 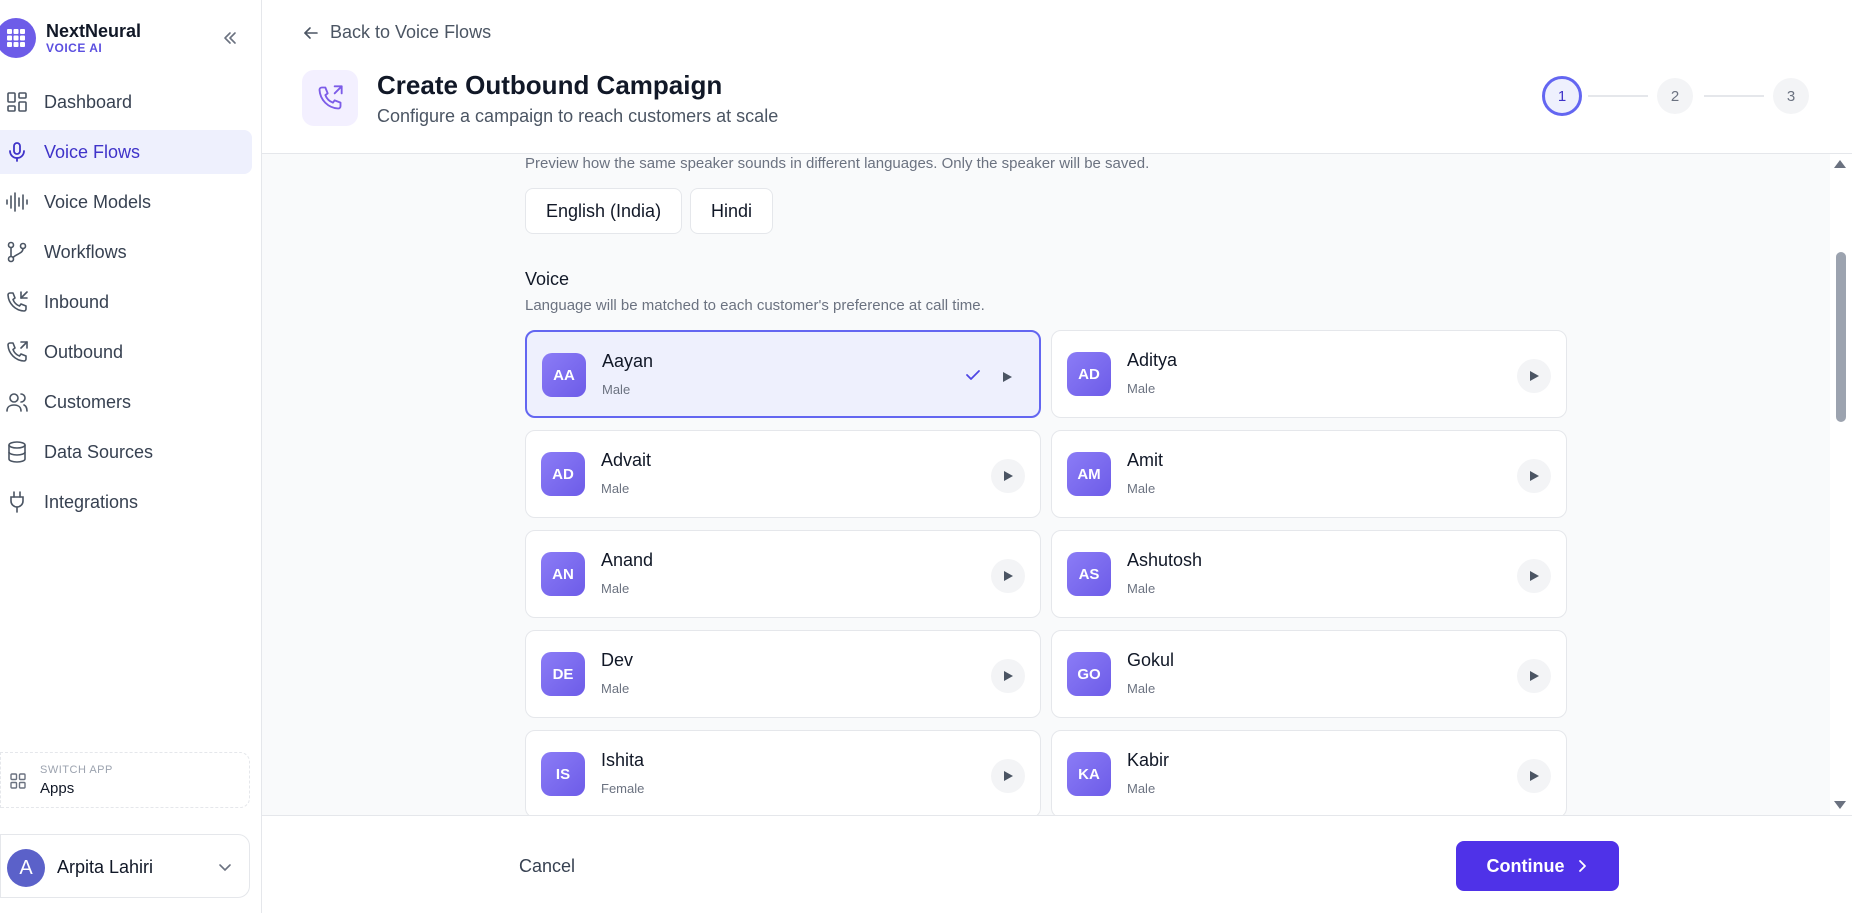 What do you see at coordinates (1057, 864) in the screenshot?
I see `page-footer: Cancel Continue` at bounding box center [1057, 864].